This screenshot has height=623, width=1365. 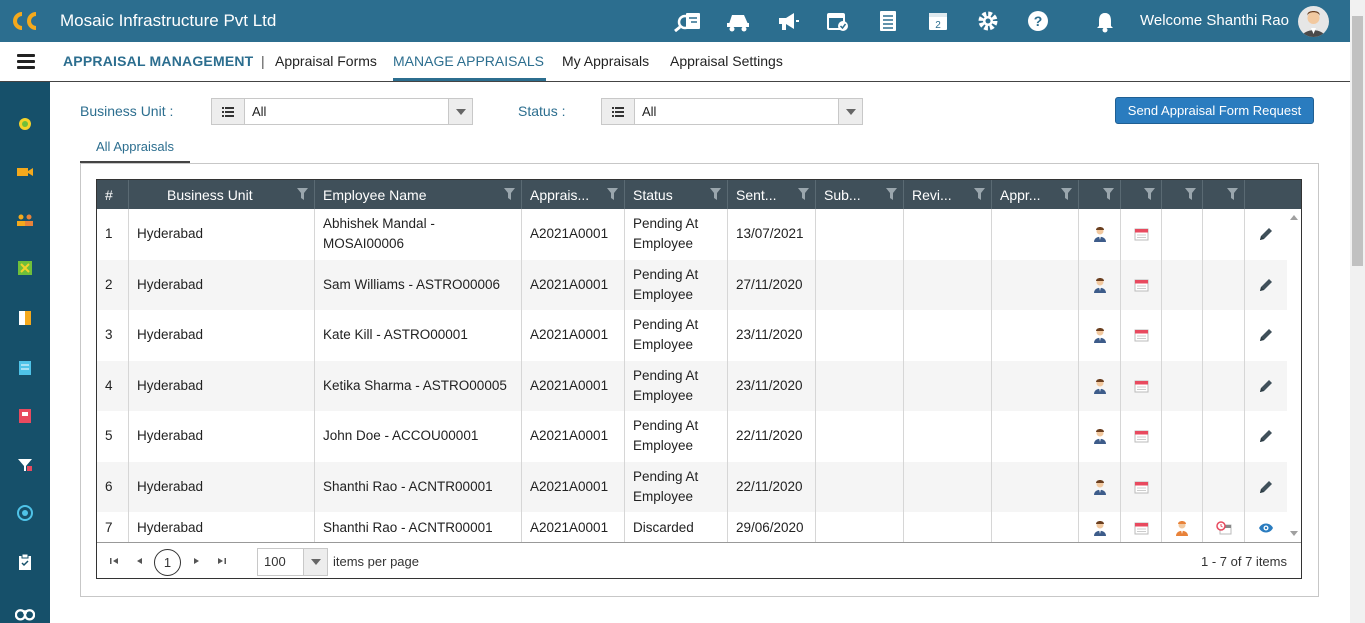 What do you see at coordinates (418, 194) in the screenshot?
I see `column-header-employee-name: Employee Name` at bounding box center [418, 194].